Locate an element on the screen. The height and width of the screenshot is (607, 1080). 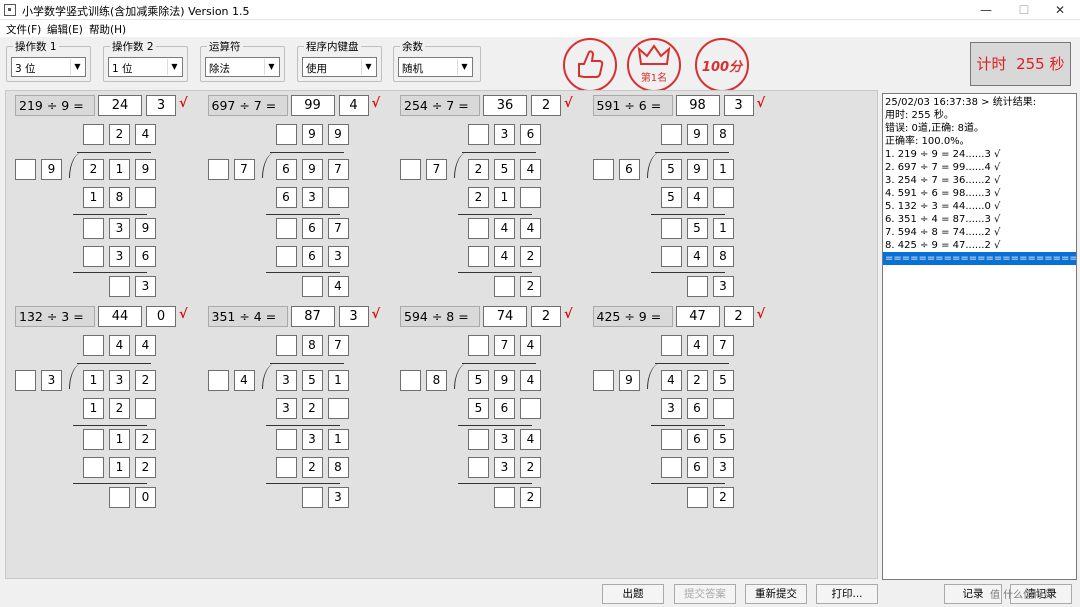
remainder-digit: 0 is located at coordinates (145, 497).